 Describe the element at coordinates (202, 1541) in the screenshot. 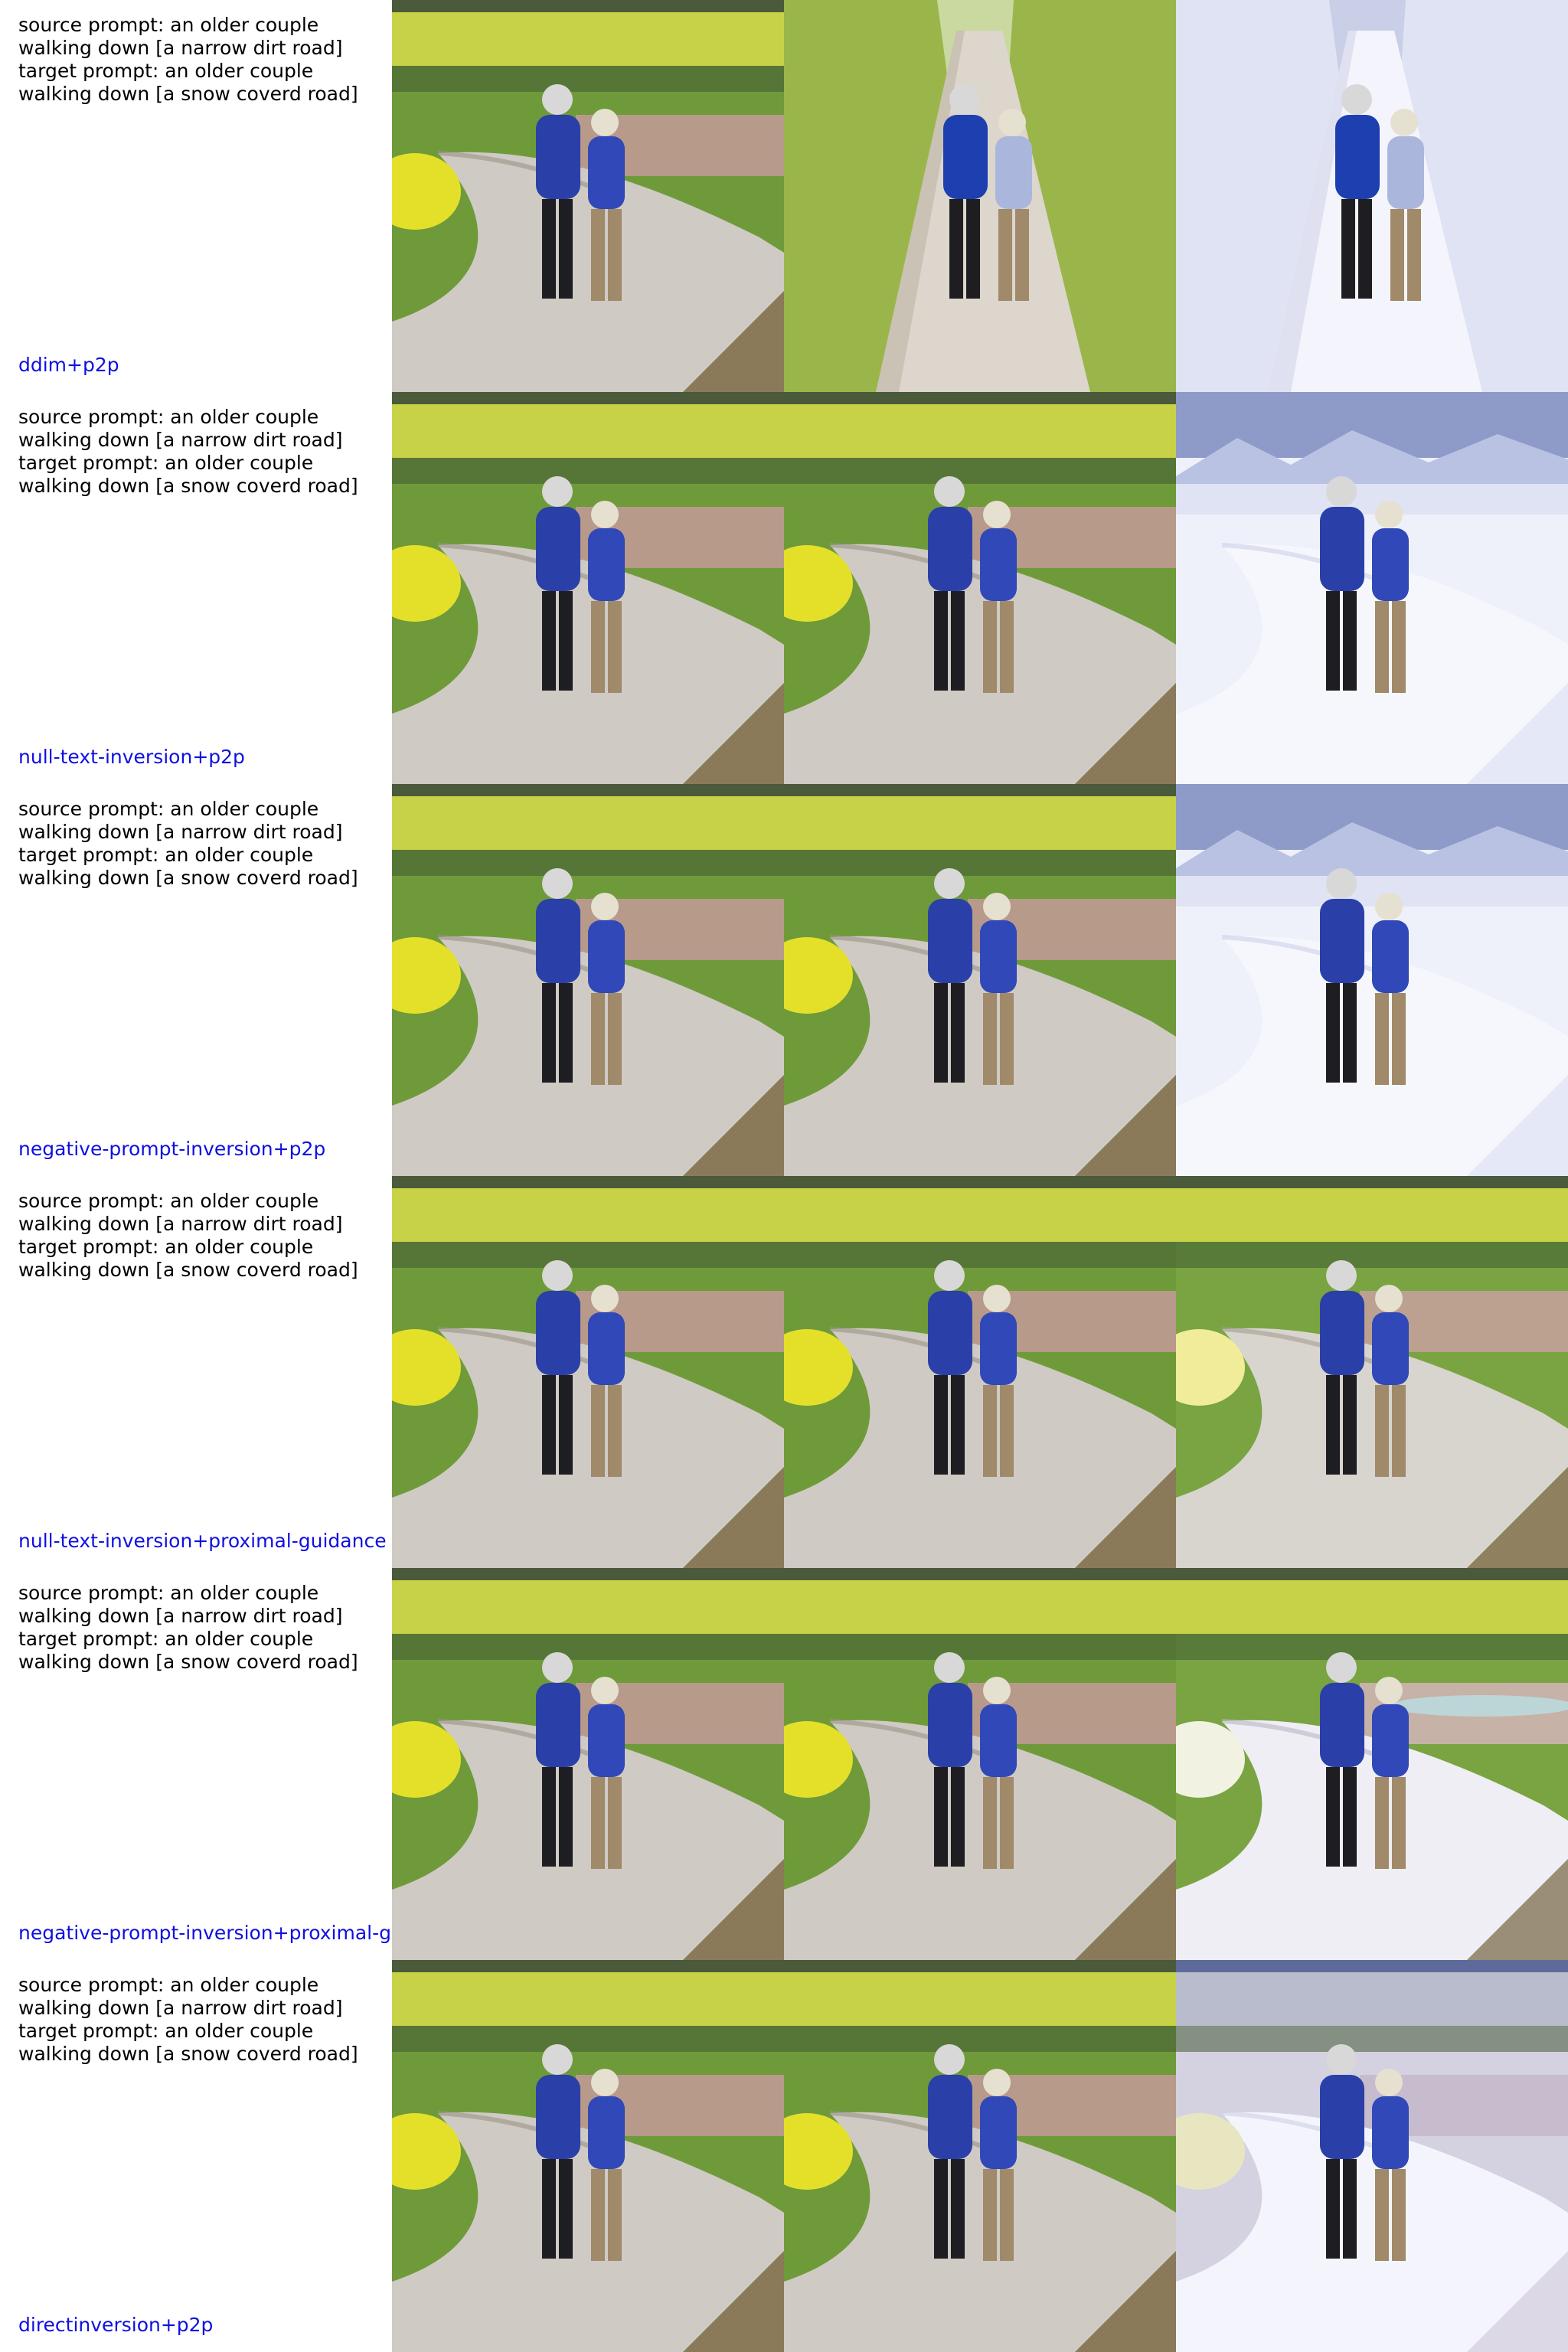

I see `method-label: null-text-inversion+proximal-guidance` at that location.